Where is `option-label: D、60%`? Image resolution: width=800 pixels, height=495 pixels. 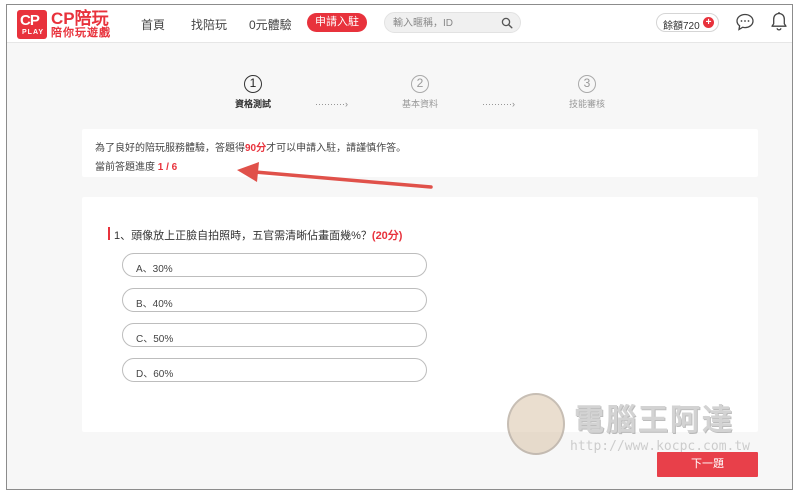 option-label: D、60% is located at coordinates (155, 374).